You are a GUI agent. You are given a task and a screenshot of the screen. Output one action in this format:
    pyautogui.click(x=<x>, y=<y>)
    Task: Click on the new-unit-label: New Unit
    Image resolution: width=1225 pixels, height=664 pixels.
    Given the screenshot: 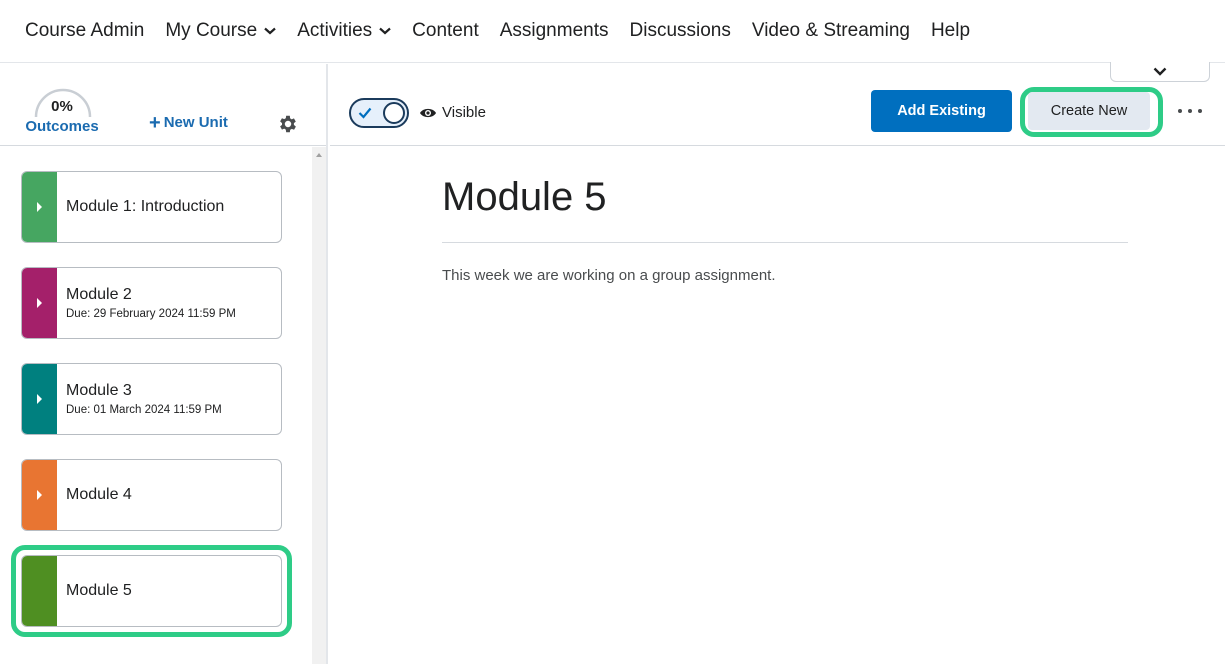 What is the action you would take?
    pyautogui.click(x=195, y=122)
    